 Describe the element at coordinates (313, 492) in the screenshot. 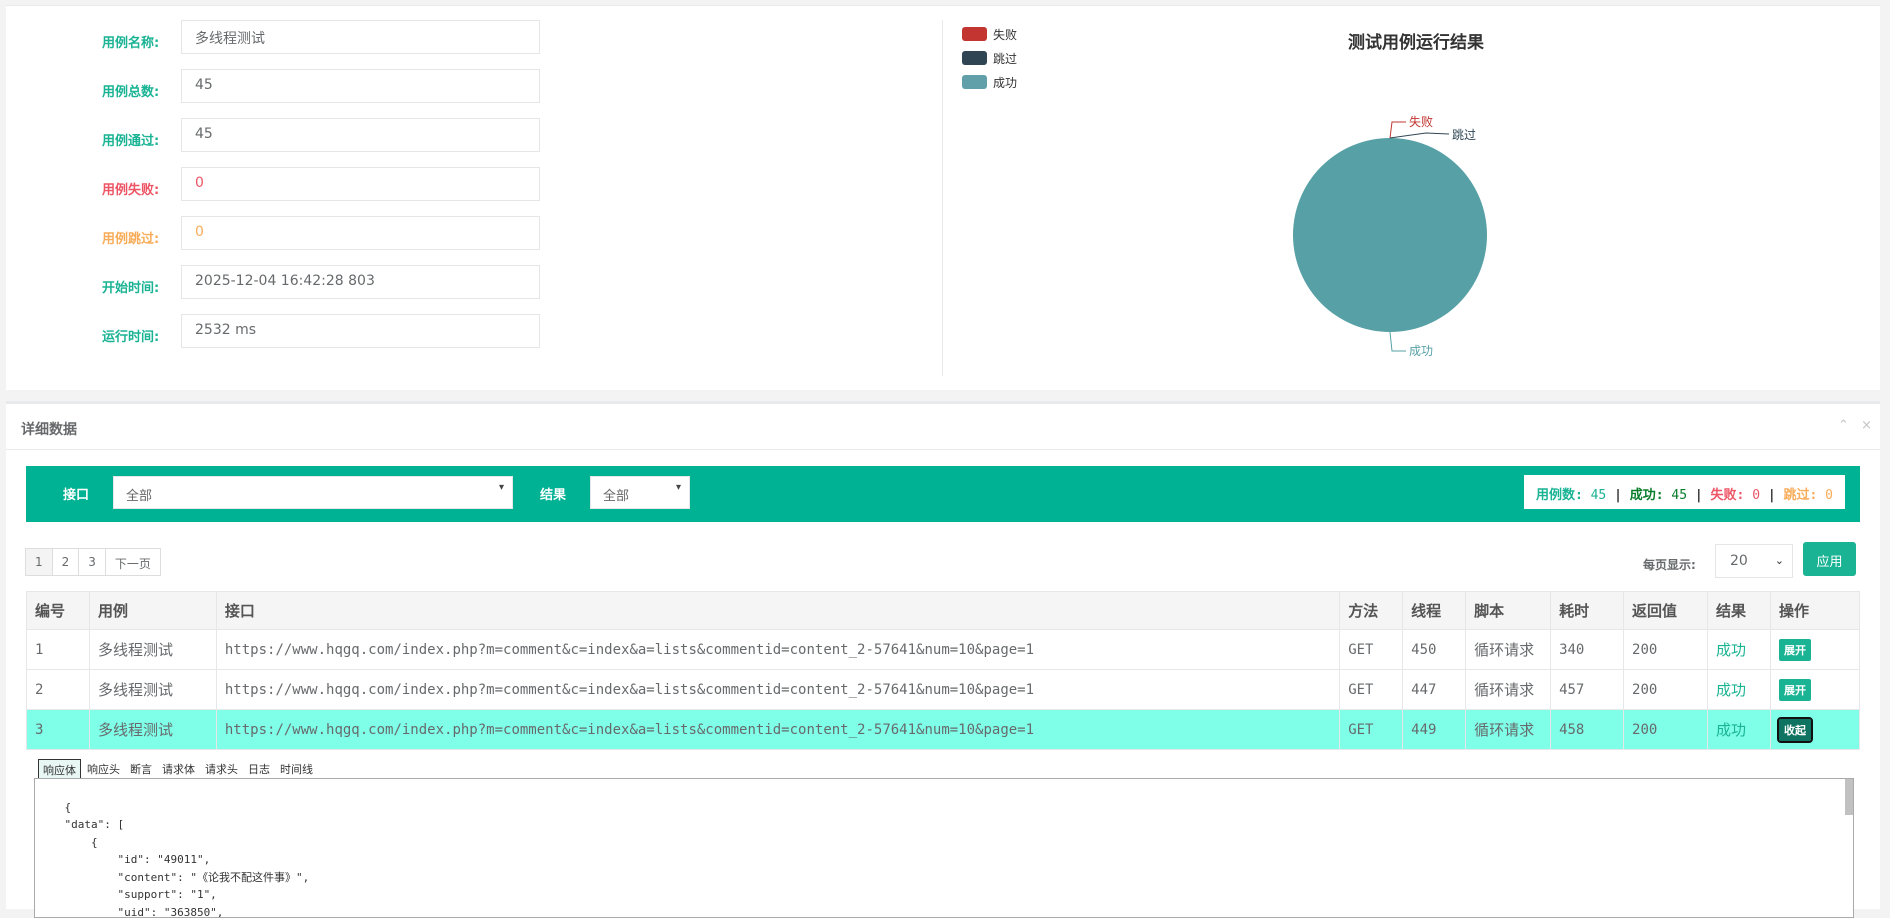

I see `api-filter-select: 全部 ▾` at that location.